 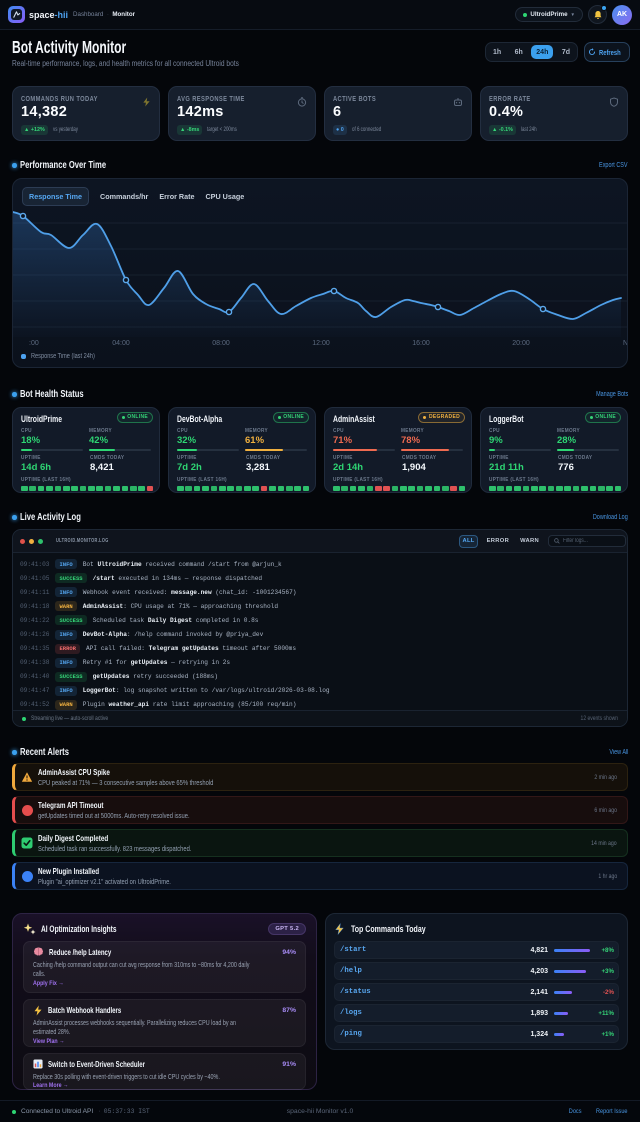 What do you see at coordinates (421, 343) in the screenshot?
I see `svg-text: 16:00` at bounding box center [421, 343].